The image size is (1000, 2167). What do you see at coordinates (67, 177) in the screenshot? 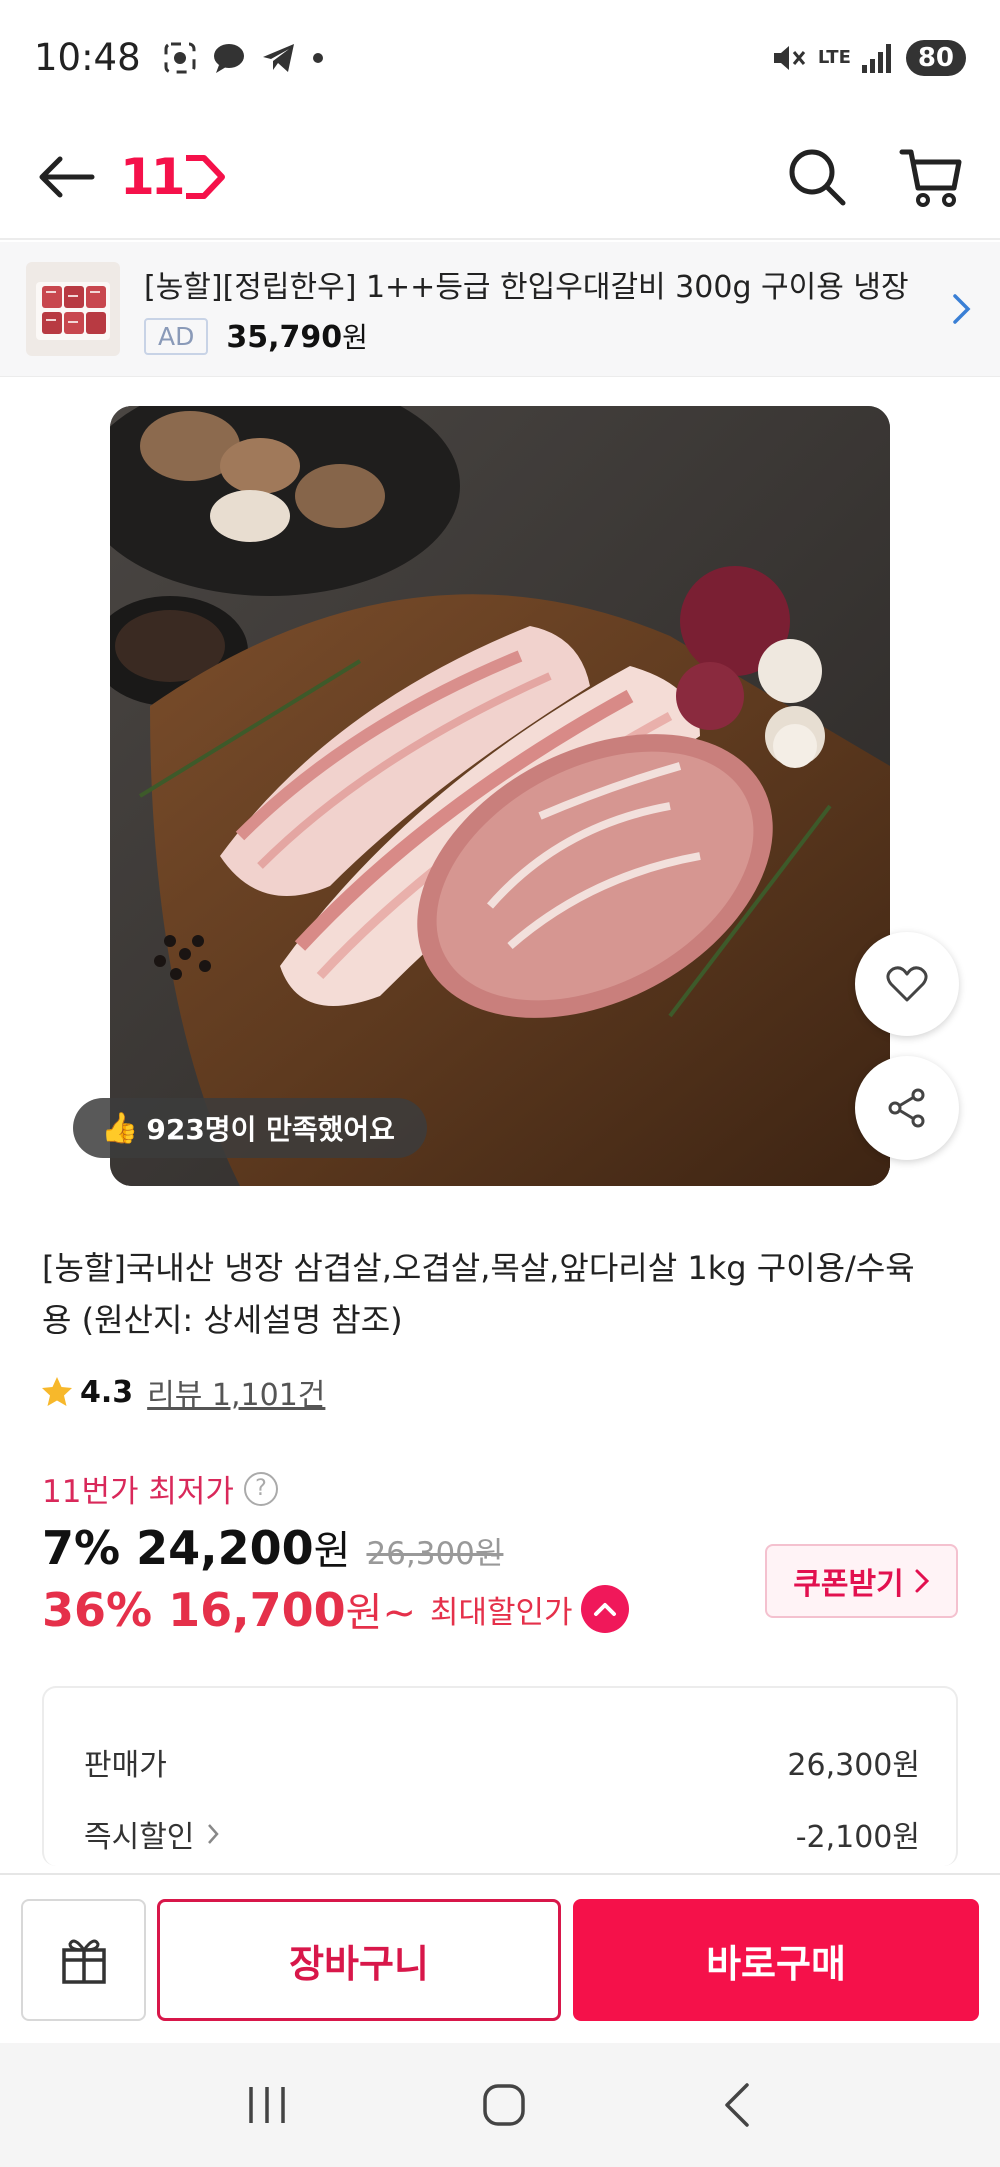
I see `back-arrow-icon` at bounding box center [67, 177].